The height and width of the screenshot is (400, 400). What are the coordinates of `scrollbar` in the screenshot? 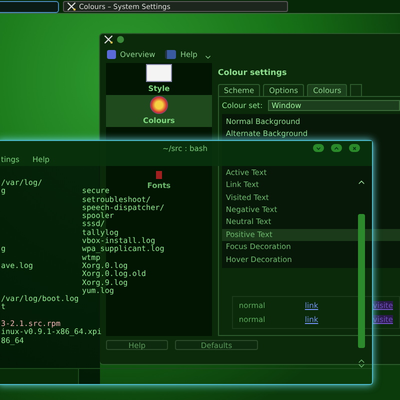 It's located at (361, 273).